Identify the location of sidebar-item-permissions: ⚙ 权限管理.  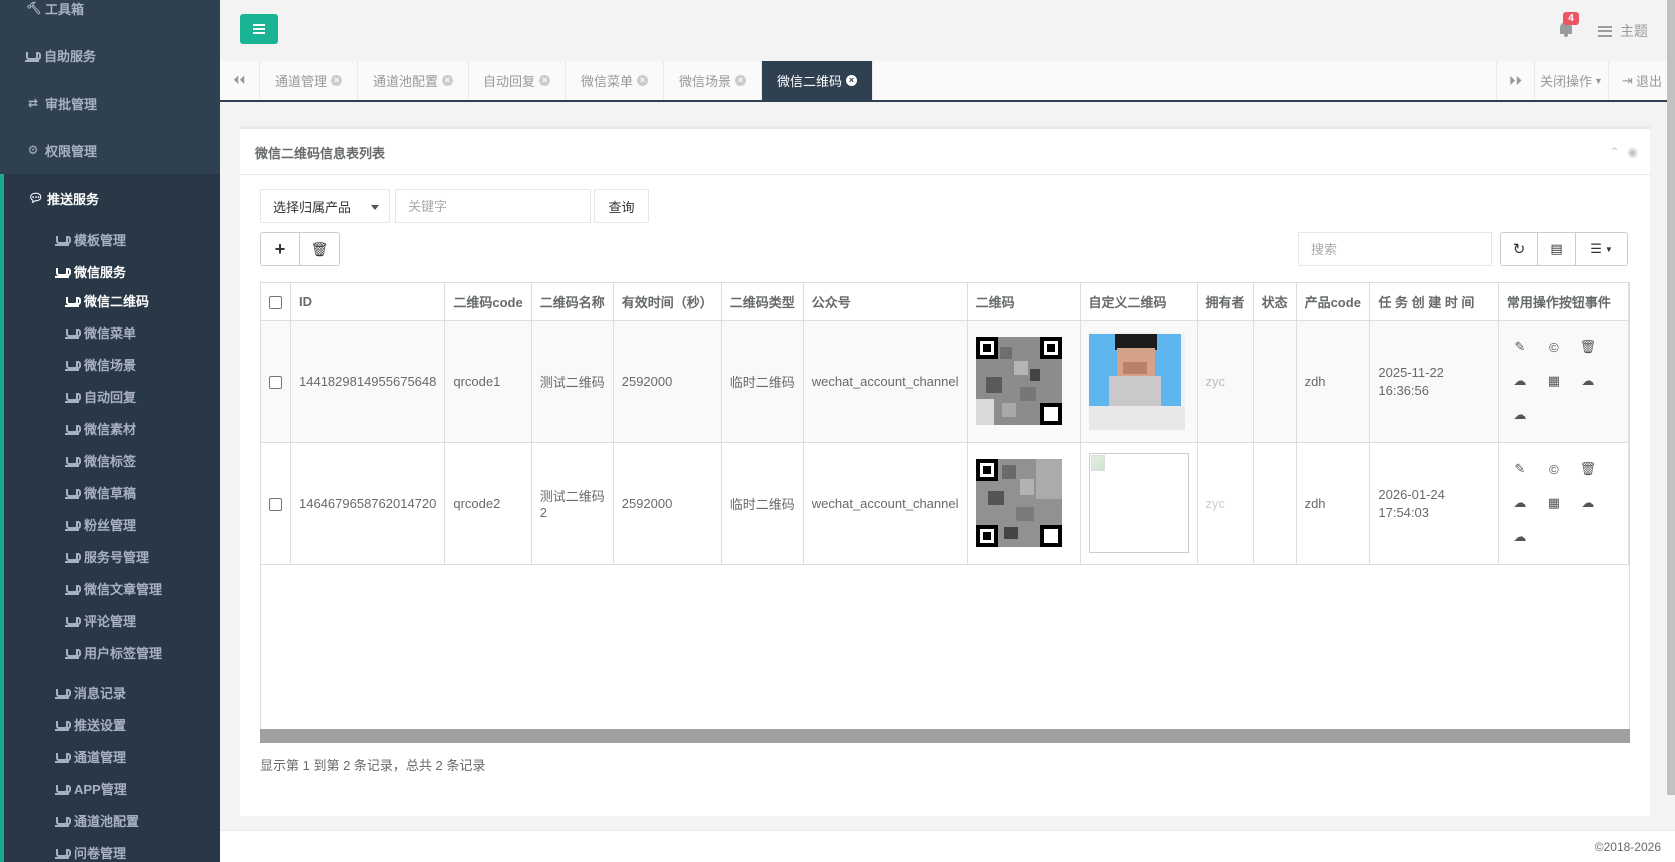
(110, 150).